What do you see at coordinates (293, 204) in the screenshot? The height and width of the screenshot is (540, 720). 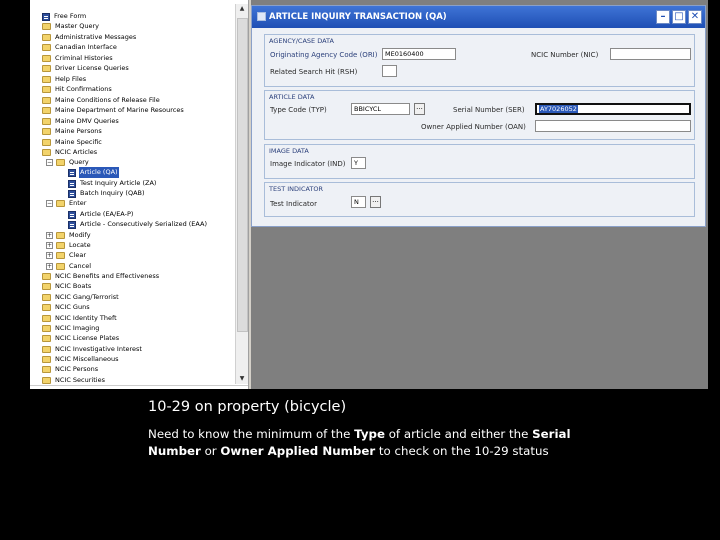 I see `test-indicator-label: Test Indicator` at bounding box center [293, 204].